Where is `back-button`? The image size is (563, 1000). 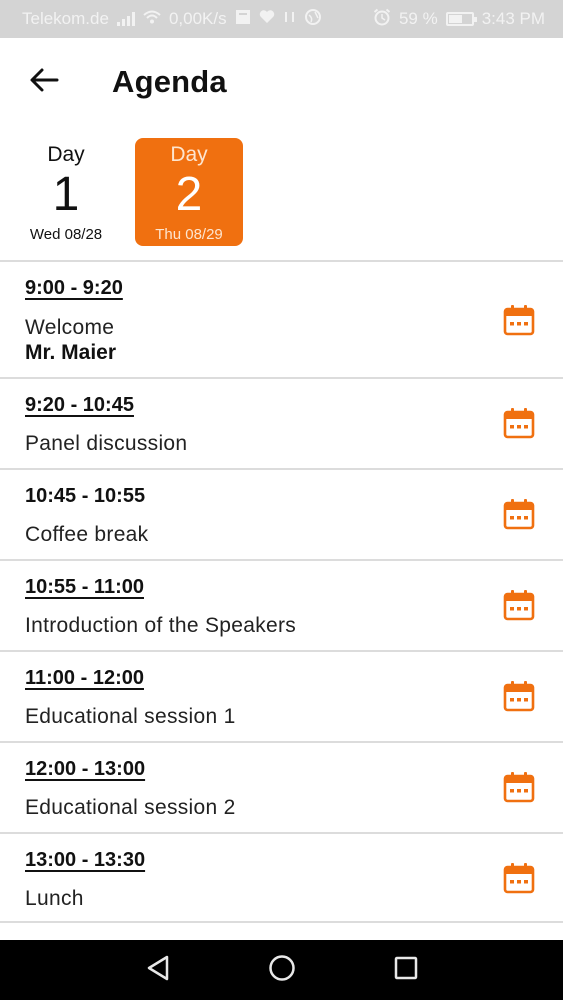 back-button is located at coordinates (44, 82).